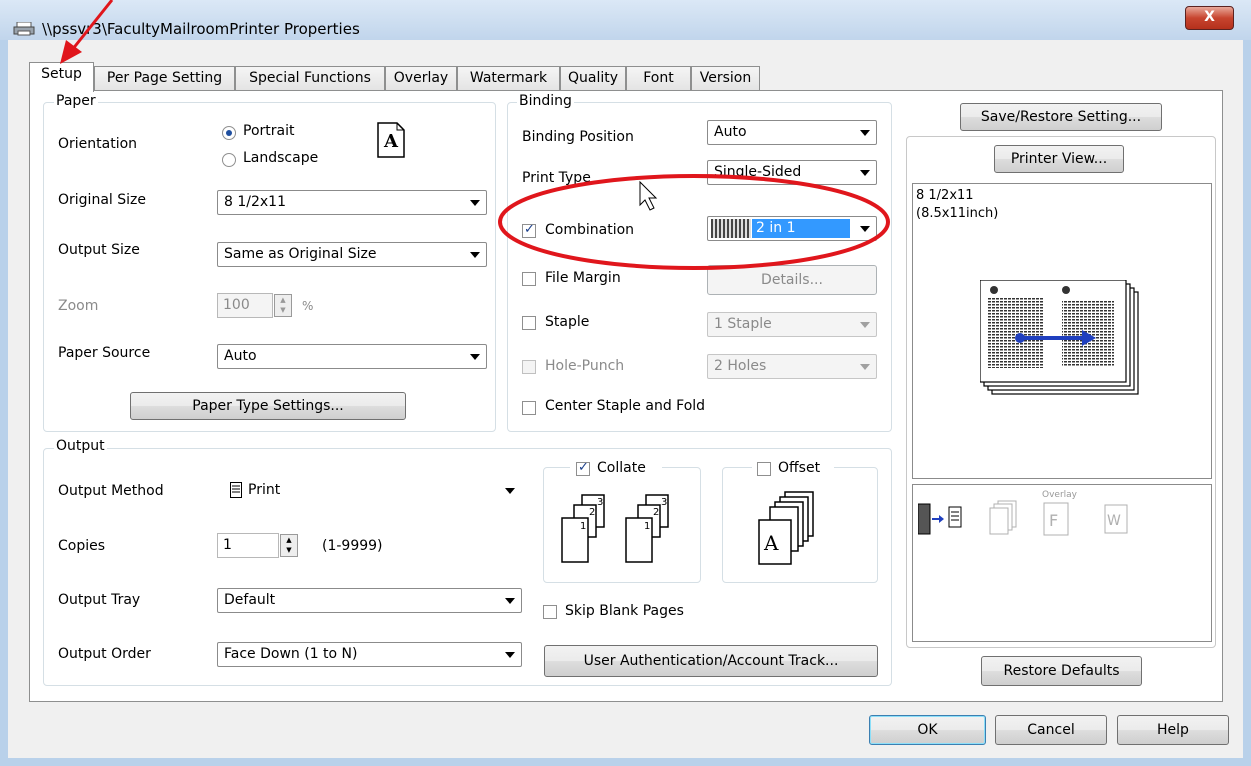 This screenshot has width=1251, height=766. Describe the element at coordinates (227, 545) in the screenshot. I see `copies-value: 1` at that location.